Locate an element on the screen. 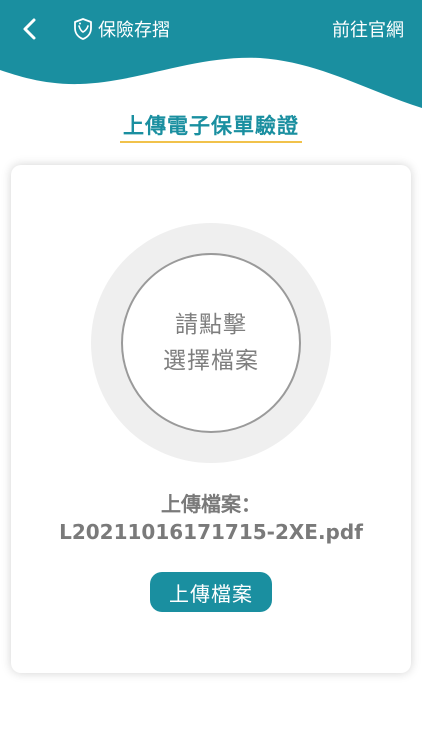 Image resolution: width=422 pixels, height=750 pixels. go-to-website-link: 前往官網 is located at coordinates (368, 29).